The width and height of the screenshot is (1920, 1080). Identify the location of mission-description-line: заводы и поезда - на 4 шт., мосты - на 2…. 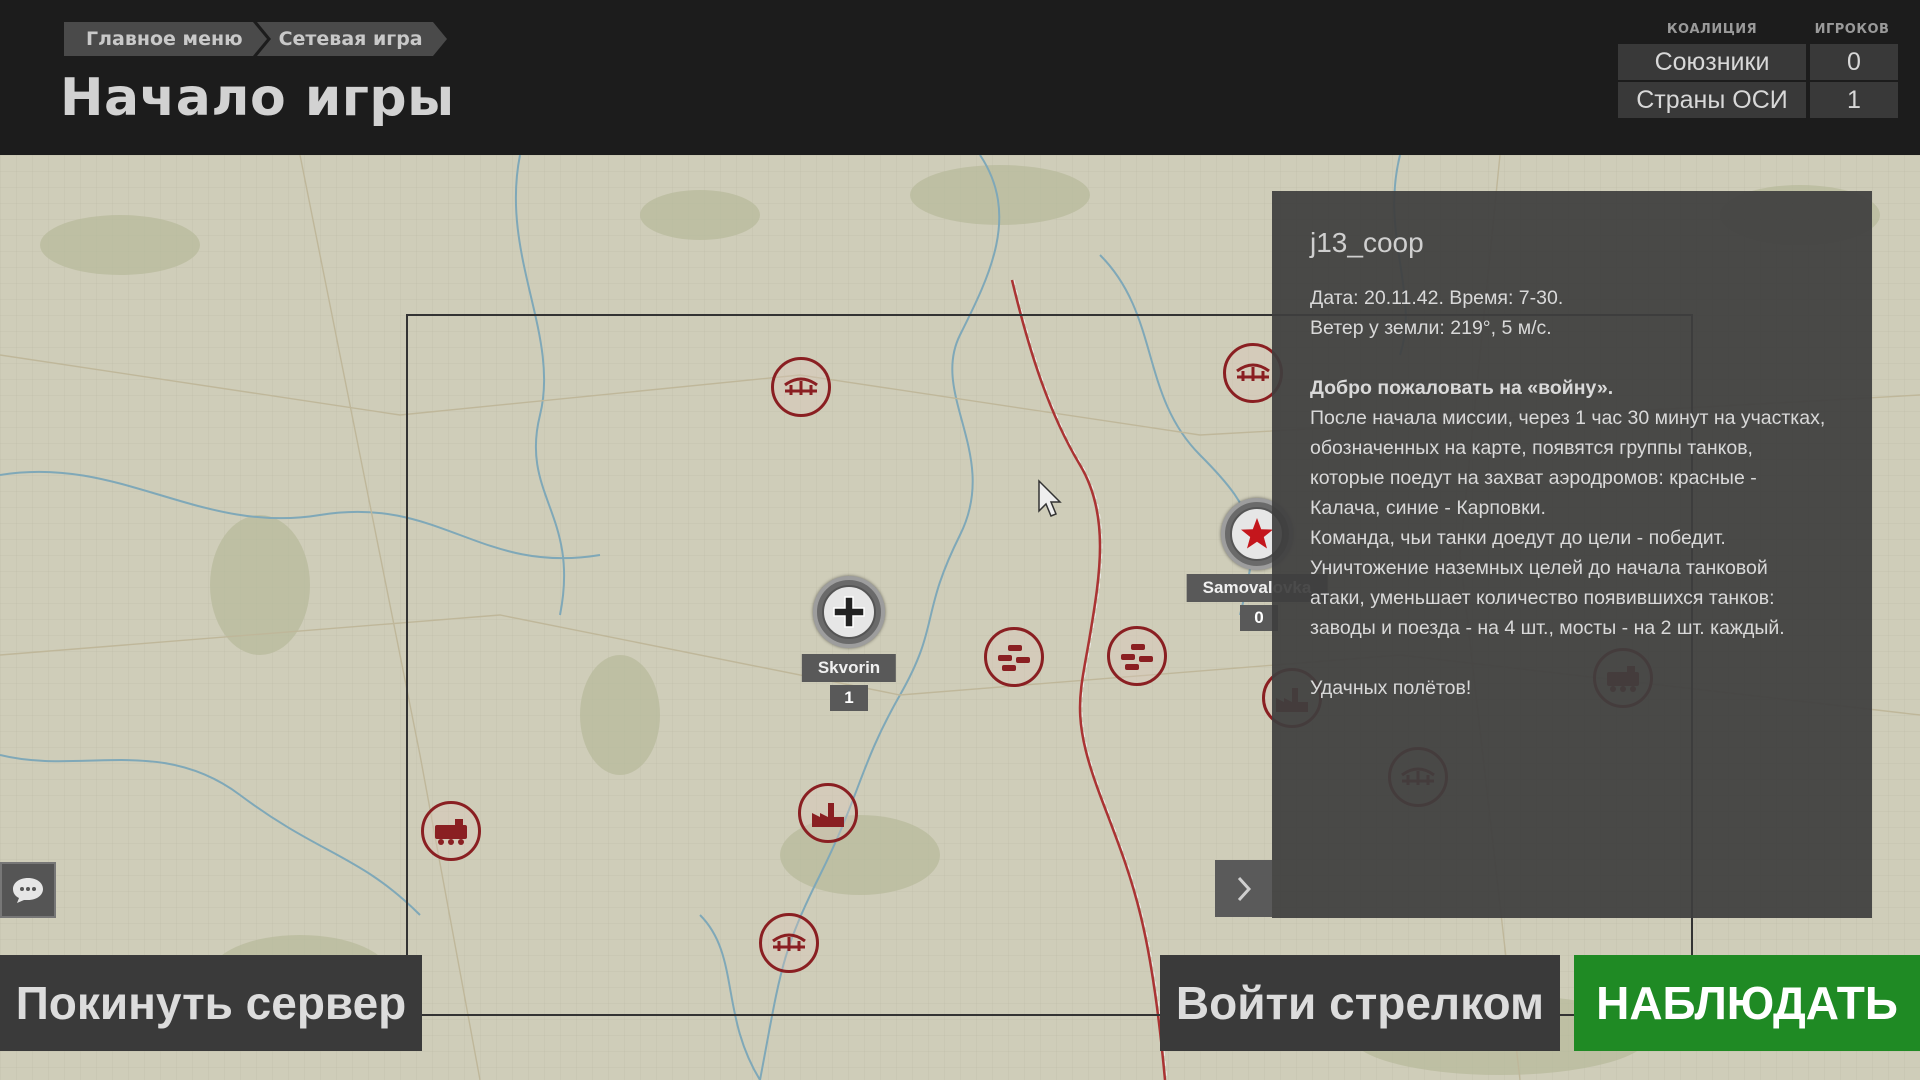
(1547, 628).